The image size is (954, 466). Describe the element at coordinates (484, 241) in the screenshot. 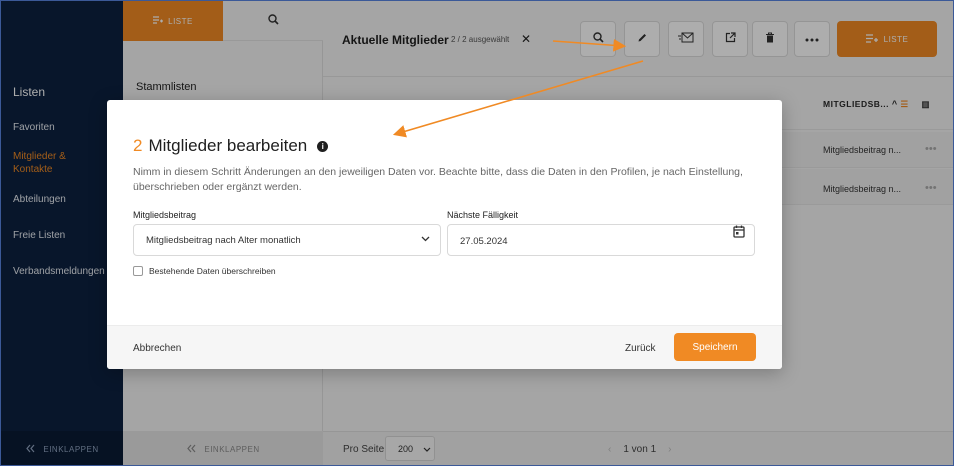

I see `due-date-value: 27.05.2024` at that location.